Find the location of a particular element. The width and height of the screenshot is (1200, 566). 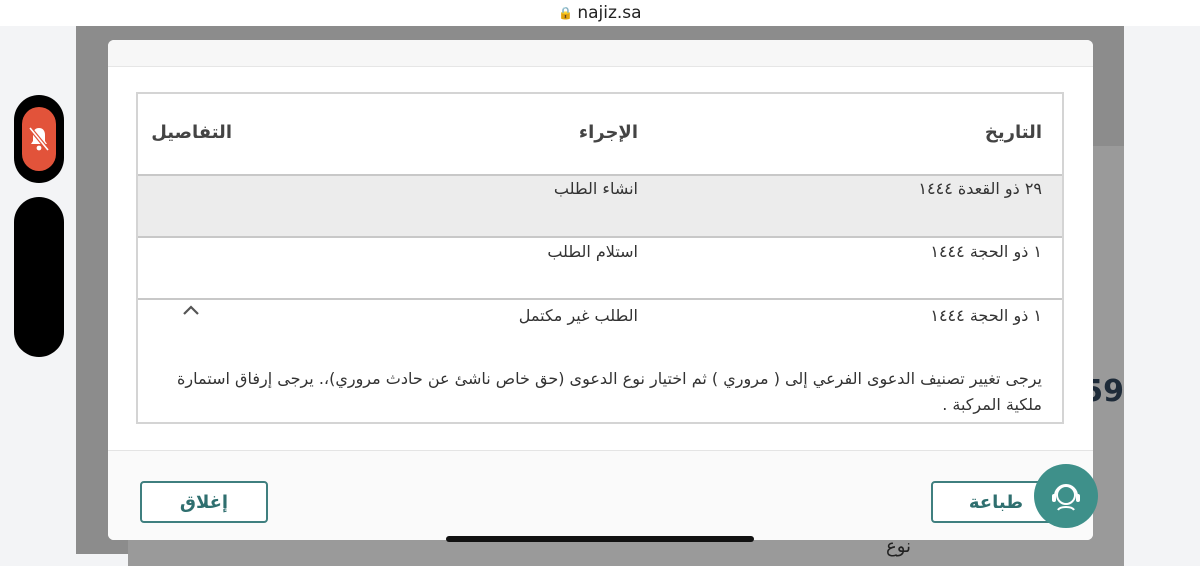

home-indicator is located at coordinates (600, 539).